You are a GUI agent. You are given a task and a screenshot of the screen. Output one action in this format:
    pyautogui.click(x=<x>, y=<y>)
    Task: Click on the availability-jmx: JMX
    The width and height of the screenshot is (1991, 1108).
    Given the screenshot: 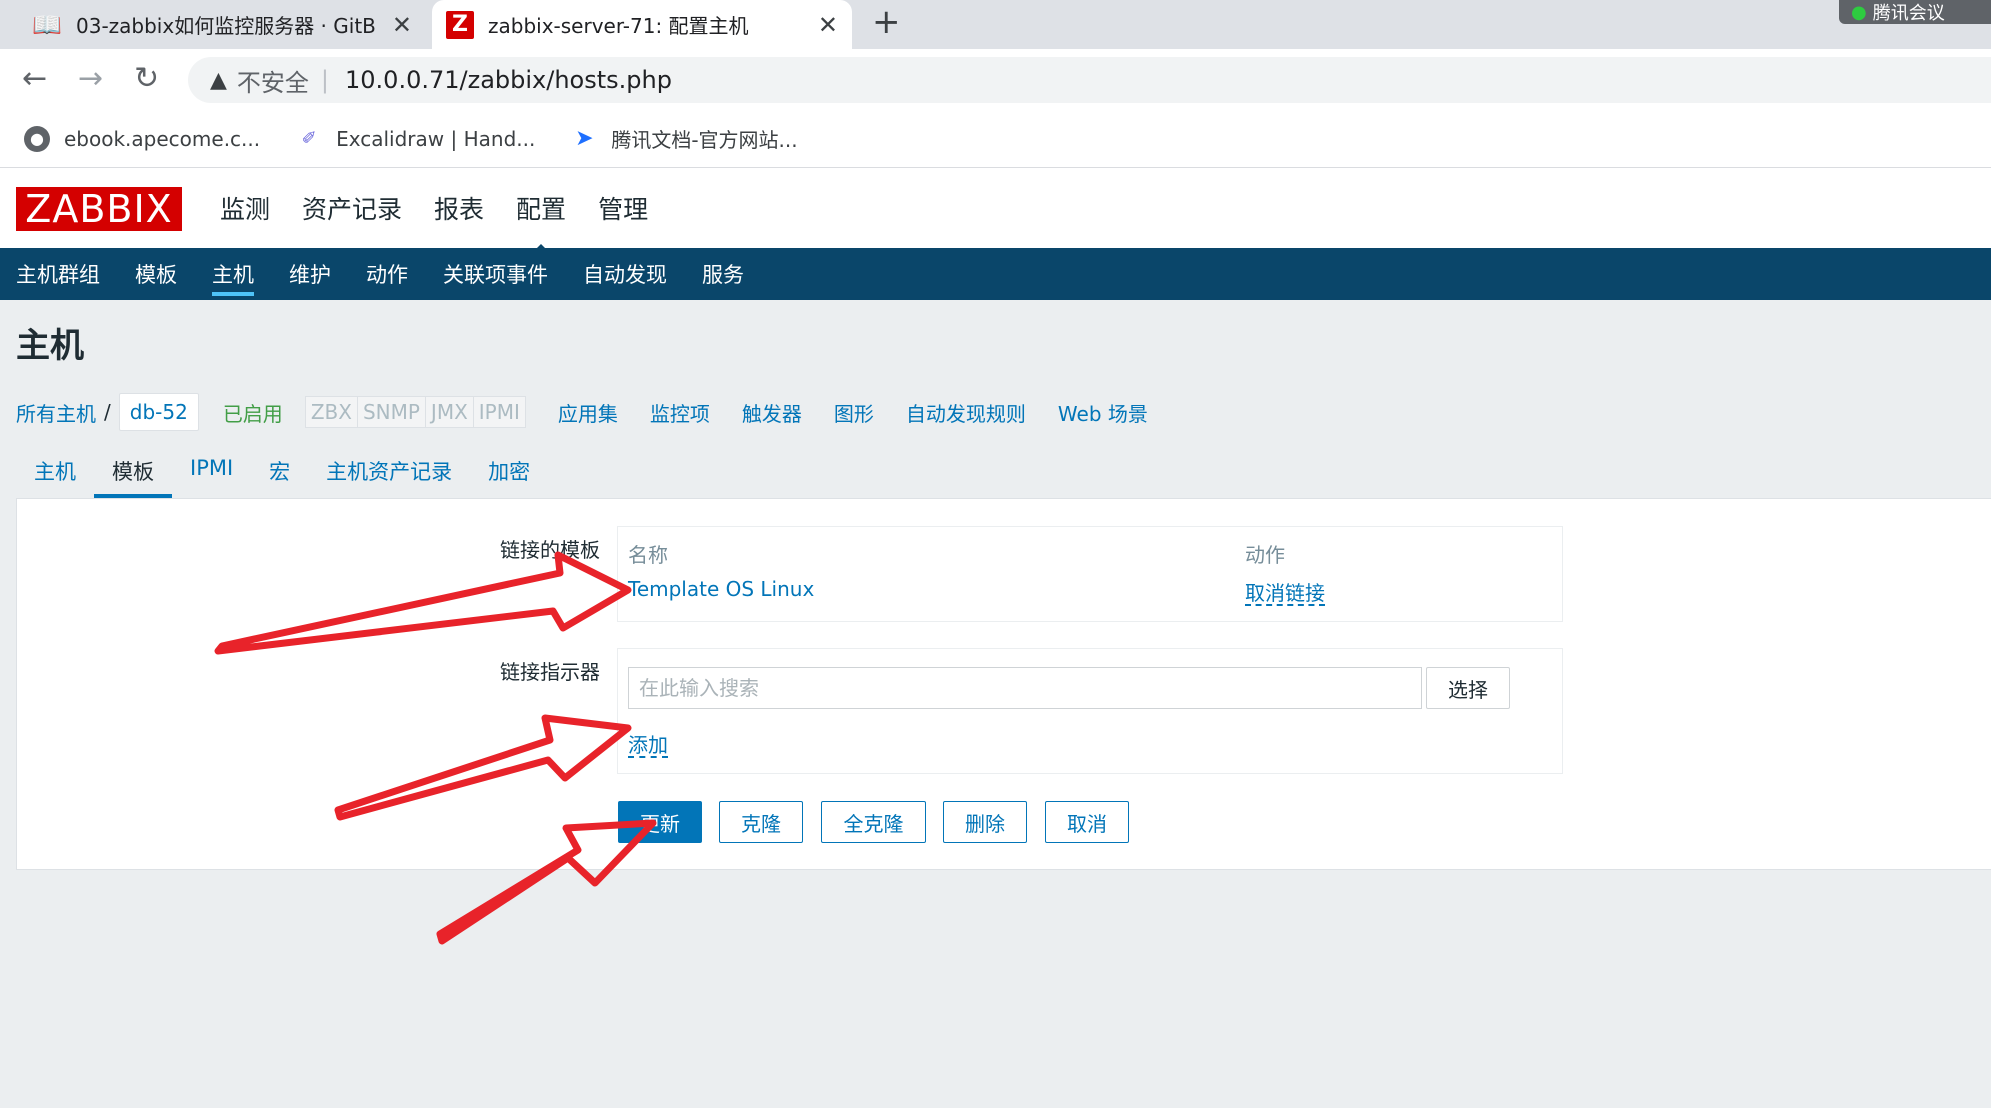 What is the action you would take?
    pyautogui.click(x=449, y=412)
    